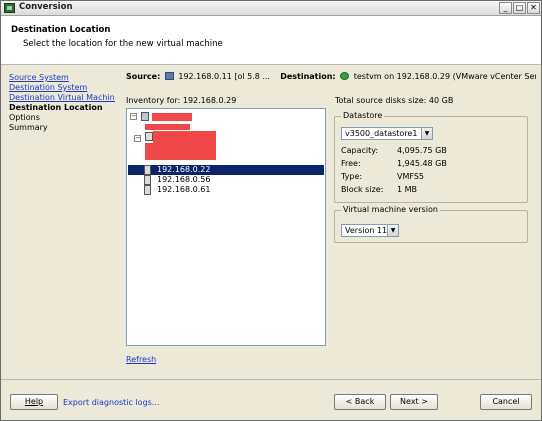 Image resolution: width=542 pixels, height=421 pixels. I want to click on help-button-label: Help, so click(34, 401).